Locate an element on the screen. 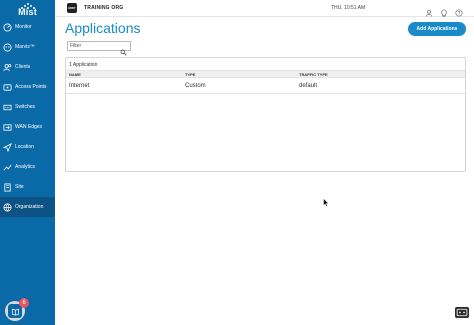  org-name: TRAINING ORG is located at coordinates (103, 8).